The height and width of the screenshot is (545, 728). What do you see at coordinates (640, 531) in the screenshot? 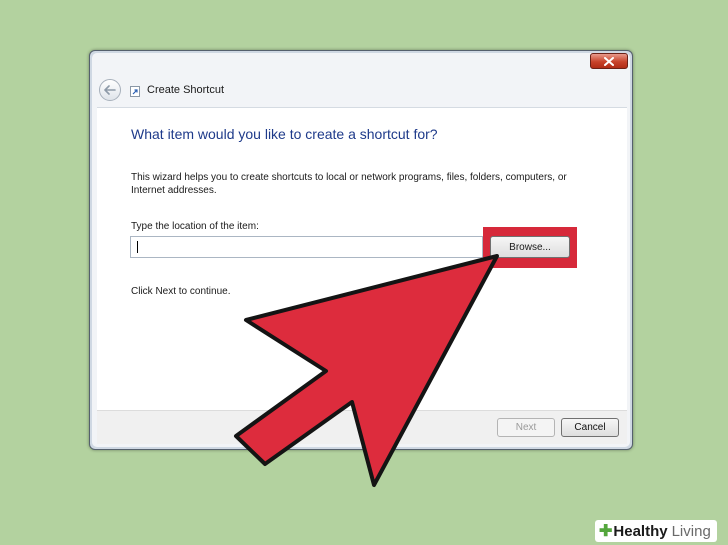
I see `brand-word-healthy: Healthy` at bounding box center [640, 531].